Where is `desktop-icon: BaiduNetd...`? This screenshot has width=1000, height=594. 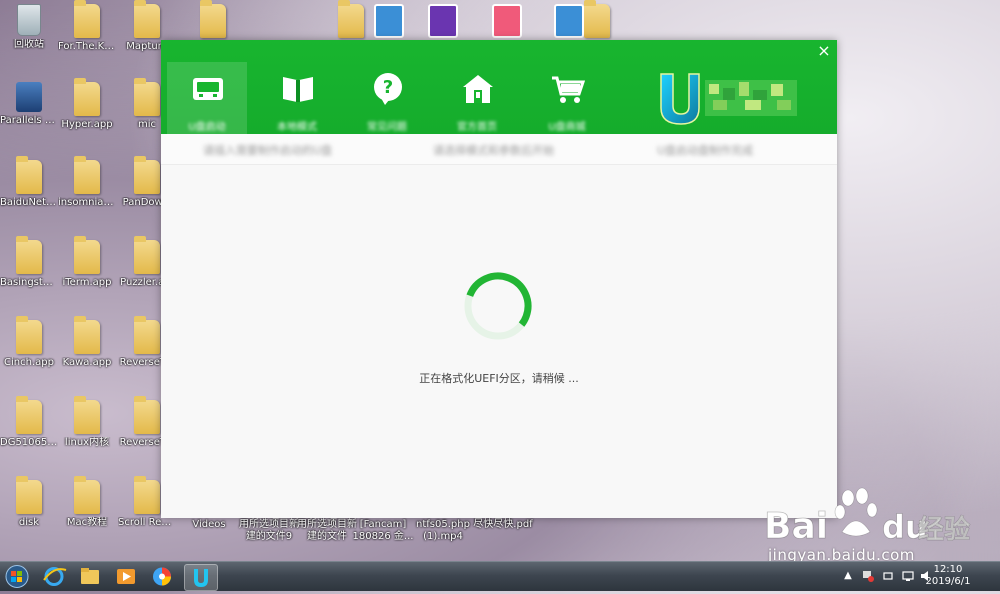
desktop-icon: BaiduNetd... is located at coordinates (29, 182).